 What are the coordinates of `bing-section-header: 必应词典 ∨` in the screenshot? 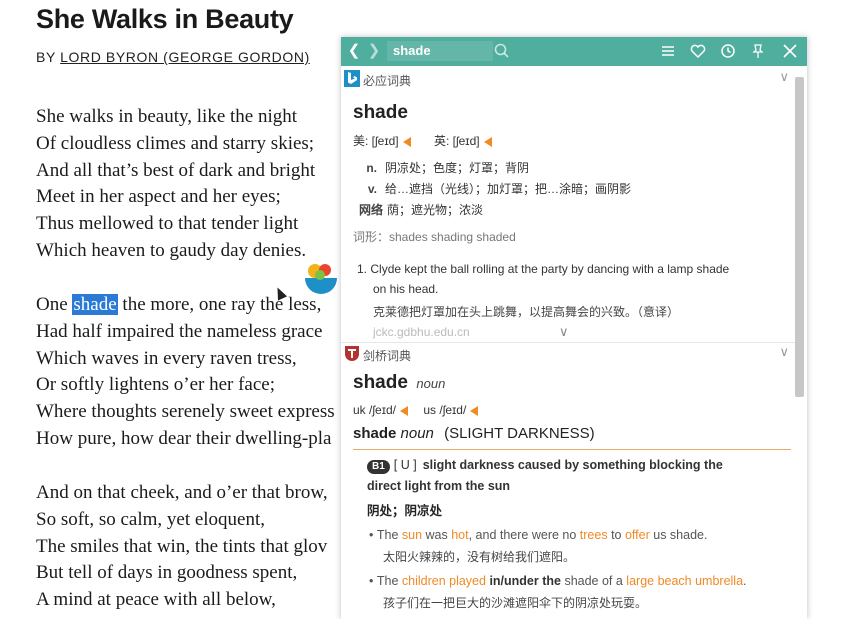 It's located at (568, 79).